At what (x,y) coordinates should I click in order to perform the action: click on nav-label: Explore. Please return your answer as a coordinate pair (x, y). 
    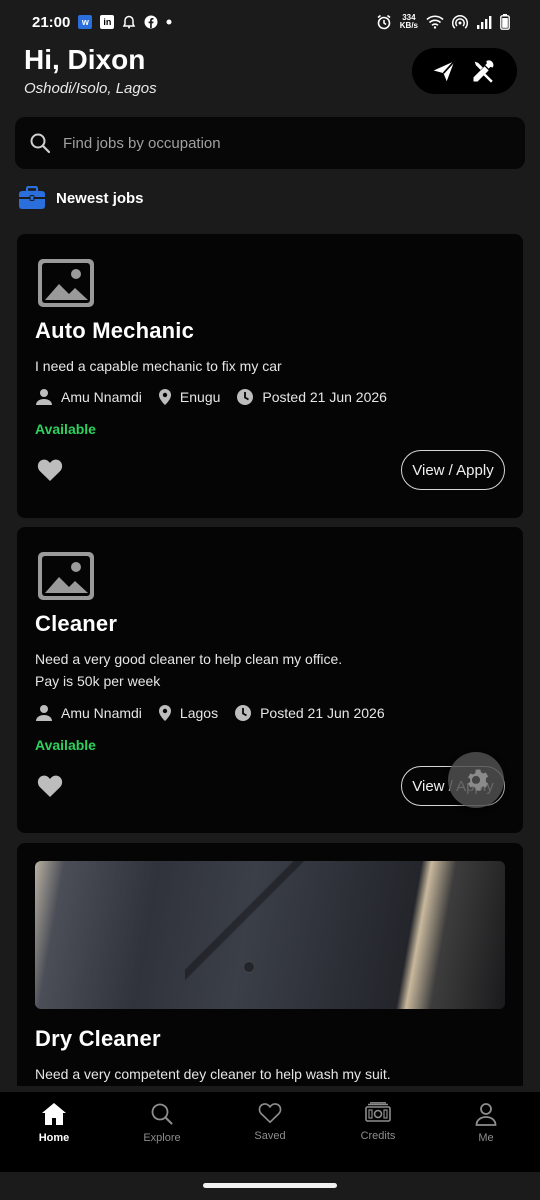
    Looking at the image, I should click on (162, 1138).